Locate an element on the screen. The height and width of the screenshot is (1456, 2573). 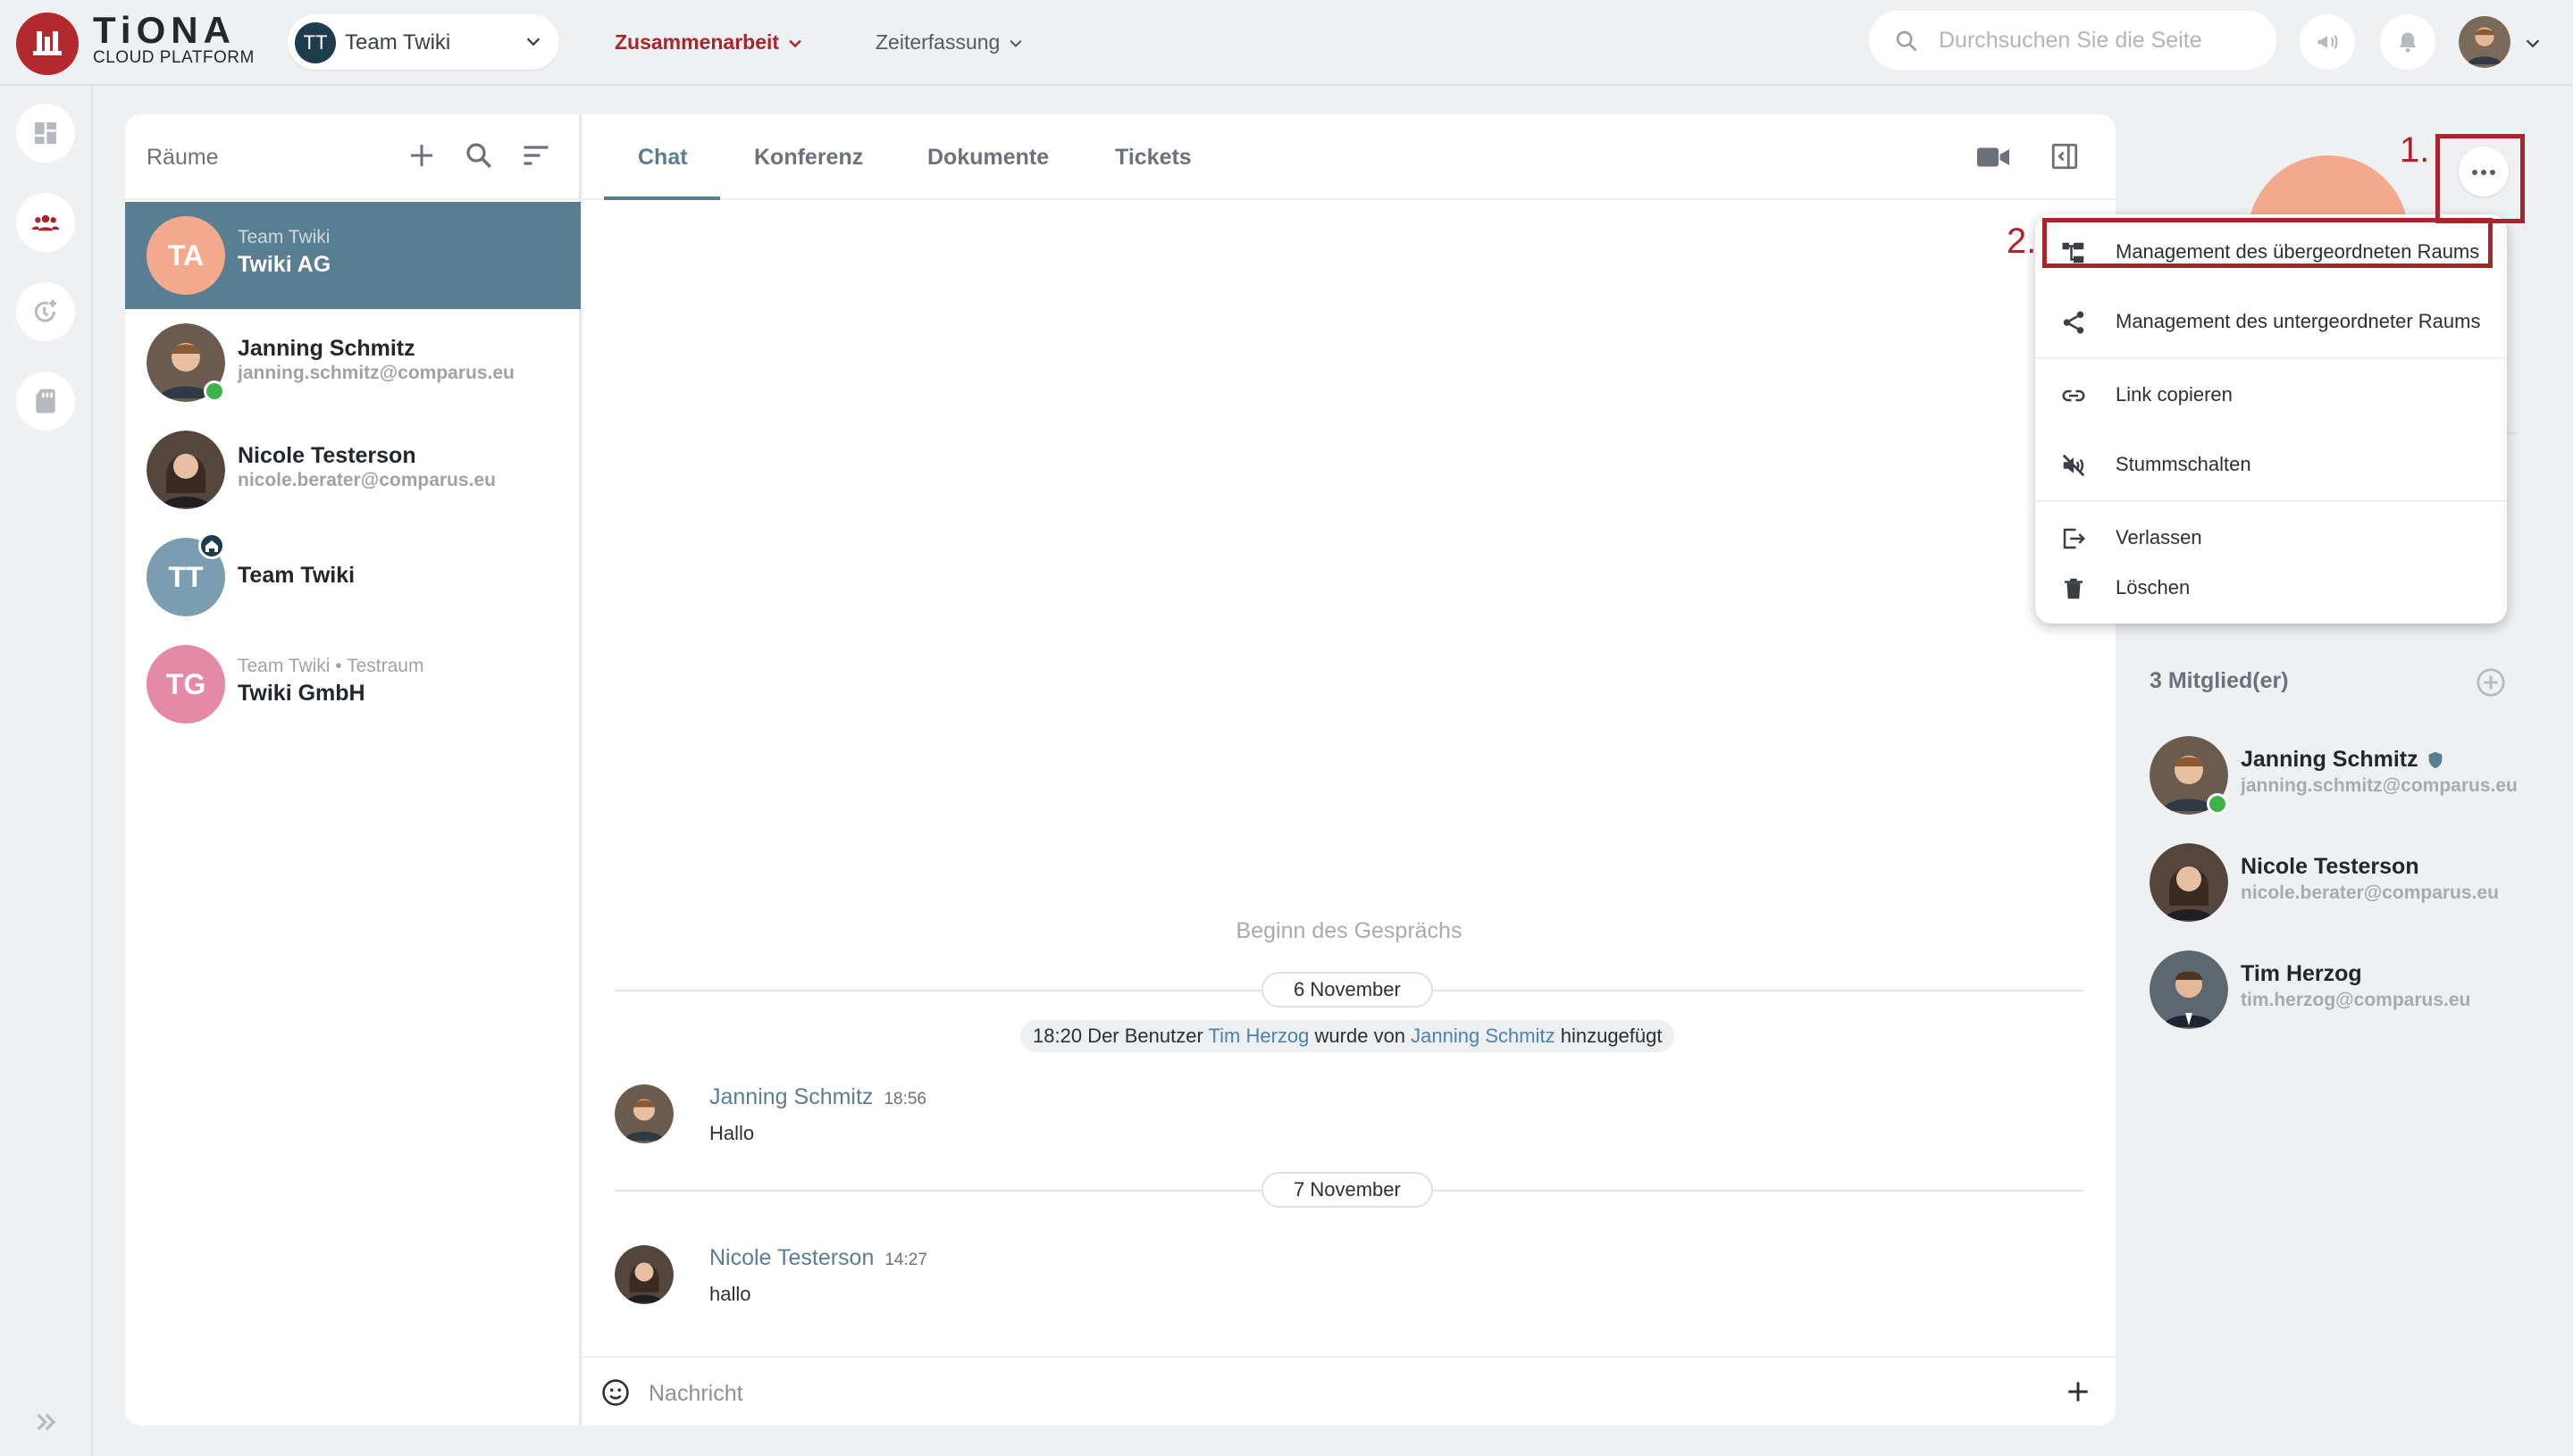
menu-item-mute: Stummschalten is located at coordinates (2271, 464).